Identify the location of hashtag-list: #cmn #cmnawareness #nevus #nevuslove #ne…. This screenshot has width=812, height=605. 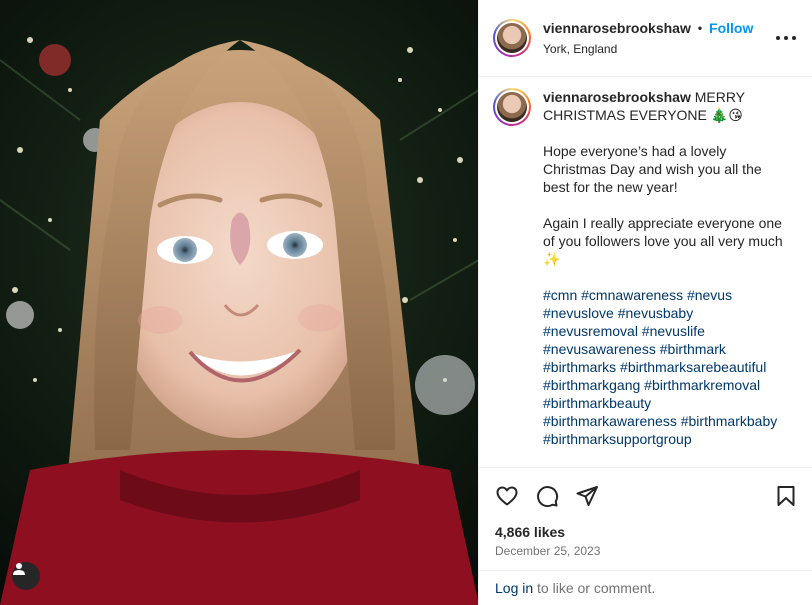
(663, 367).